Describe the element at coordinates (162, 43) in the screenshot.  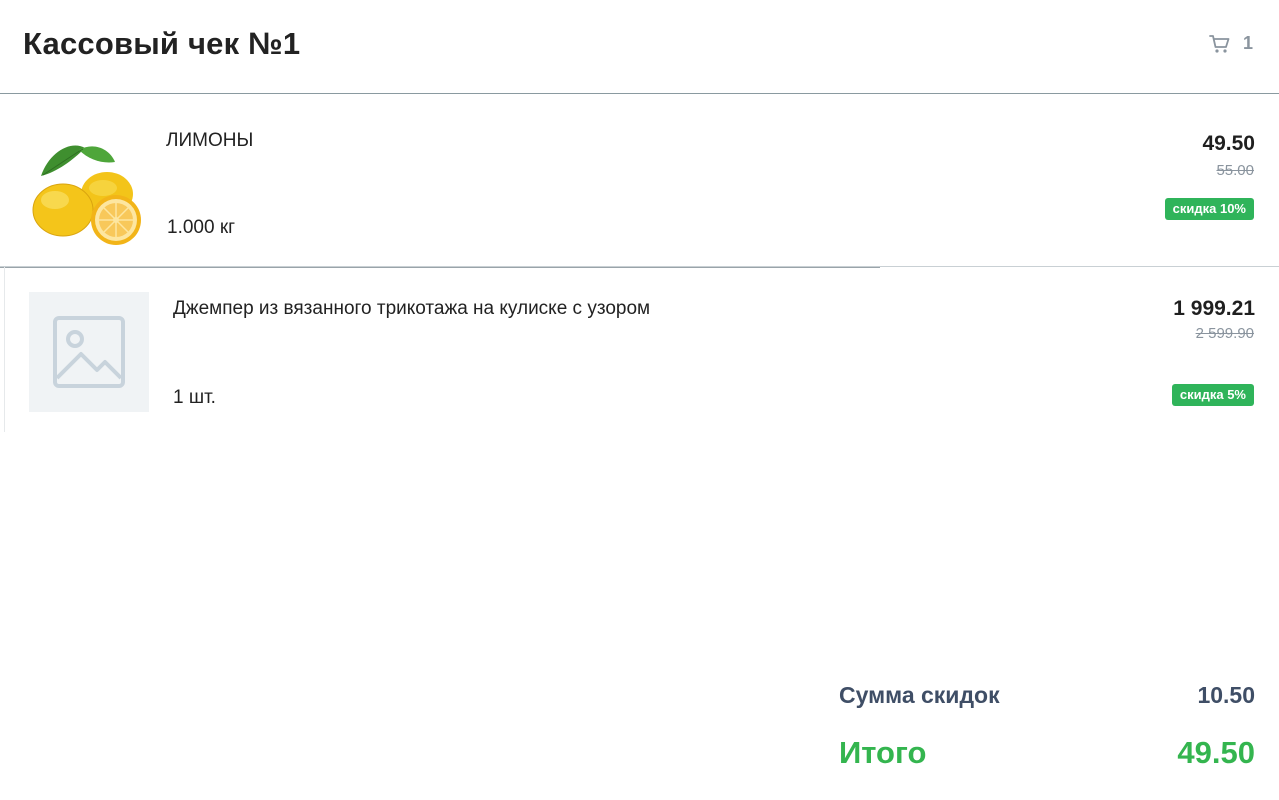
I see `page-title: Кассовый чек №1` at that location.